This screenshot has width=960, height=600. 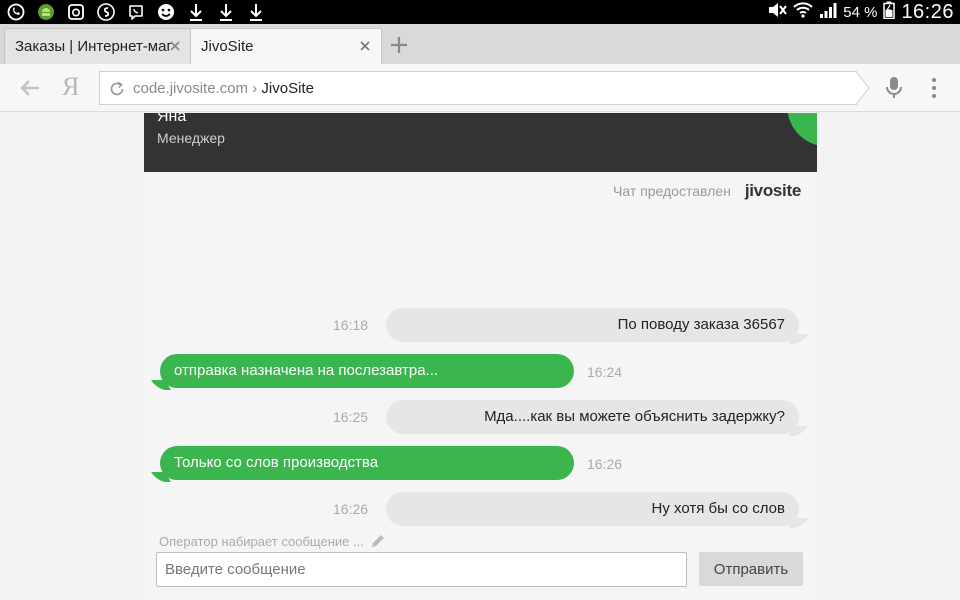 What do you see at coordinates (367, 463) in the screenshot?
I see `message-operator: Только со слов производства` at bounding box center [367, 463].